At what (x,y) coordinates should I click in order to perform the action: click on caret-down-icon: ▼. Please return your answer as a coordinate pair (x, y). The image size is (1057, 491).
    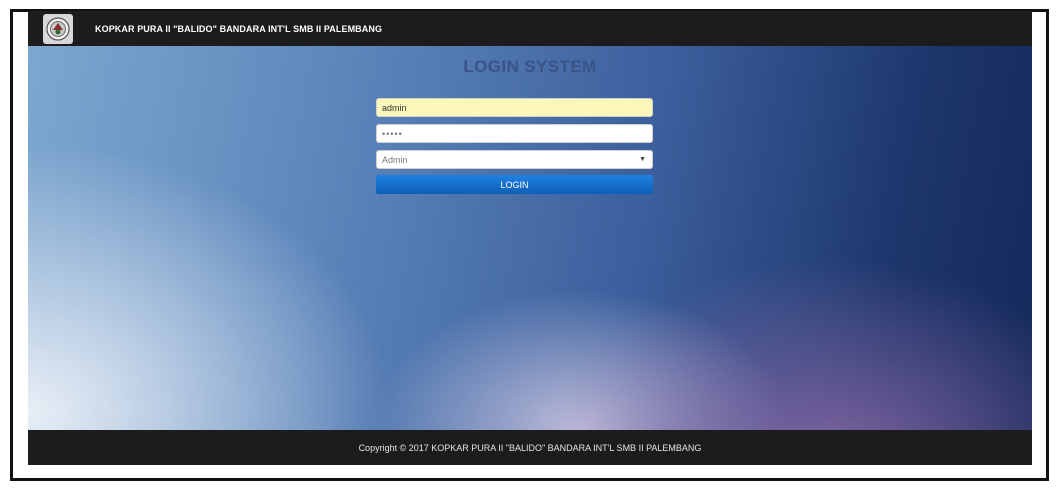
    Looking at the image, I should click on (642, 159).